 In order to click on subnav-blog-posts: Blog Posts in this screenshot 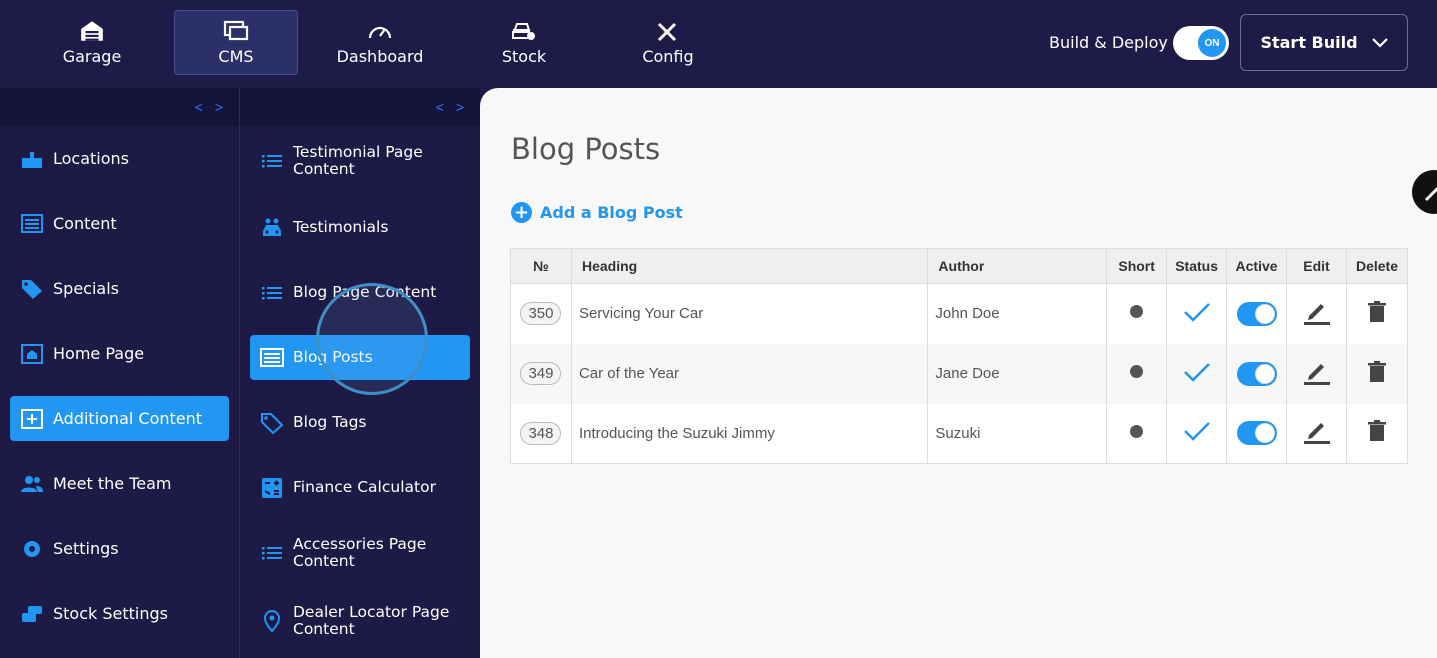, I will do `click(360, 357)`.